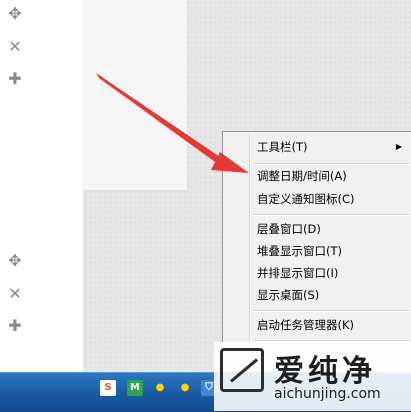 The height and width of the screenshot is (412, 411). What do you see at coordinates (332, 229) in the screenshot?
I see `menu-item-cascade-windows: 层叠窗口(D)` at bounding box center [332, 229].